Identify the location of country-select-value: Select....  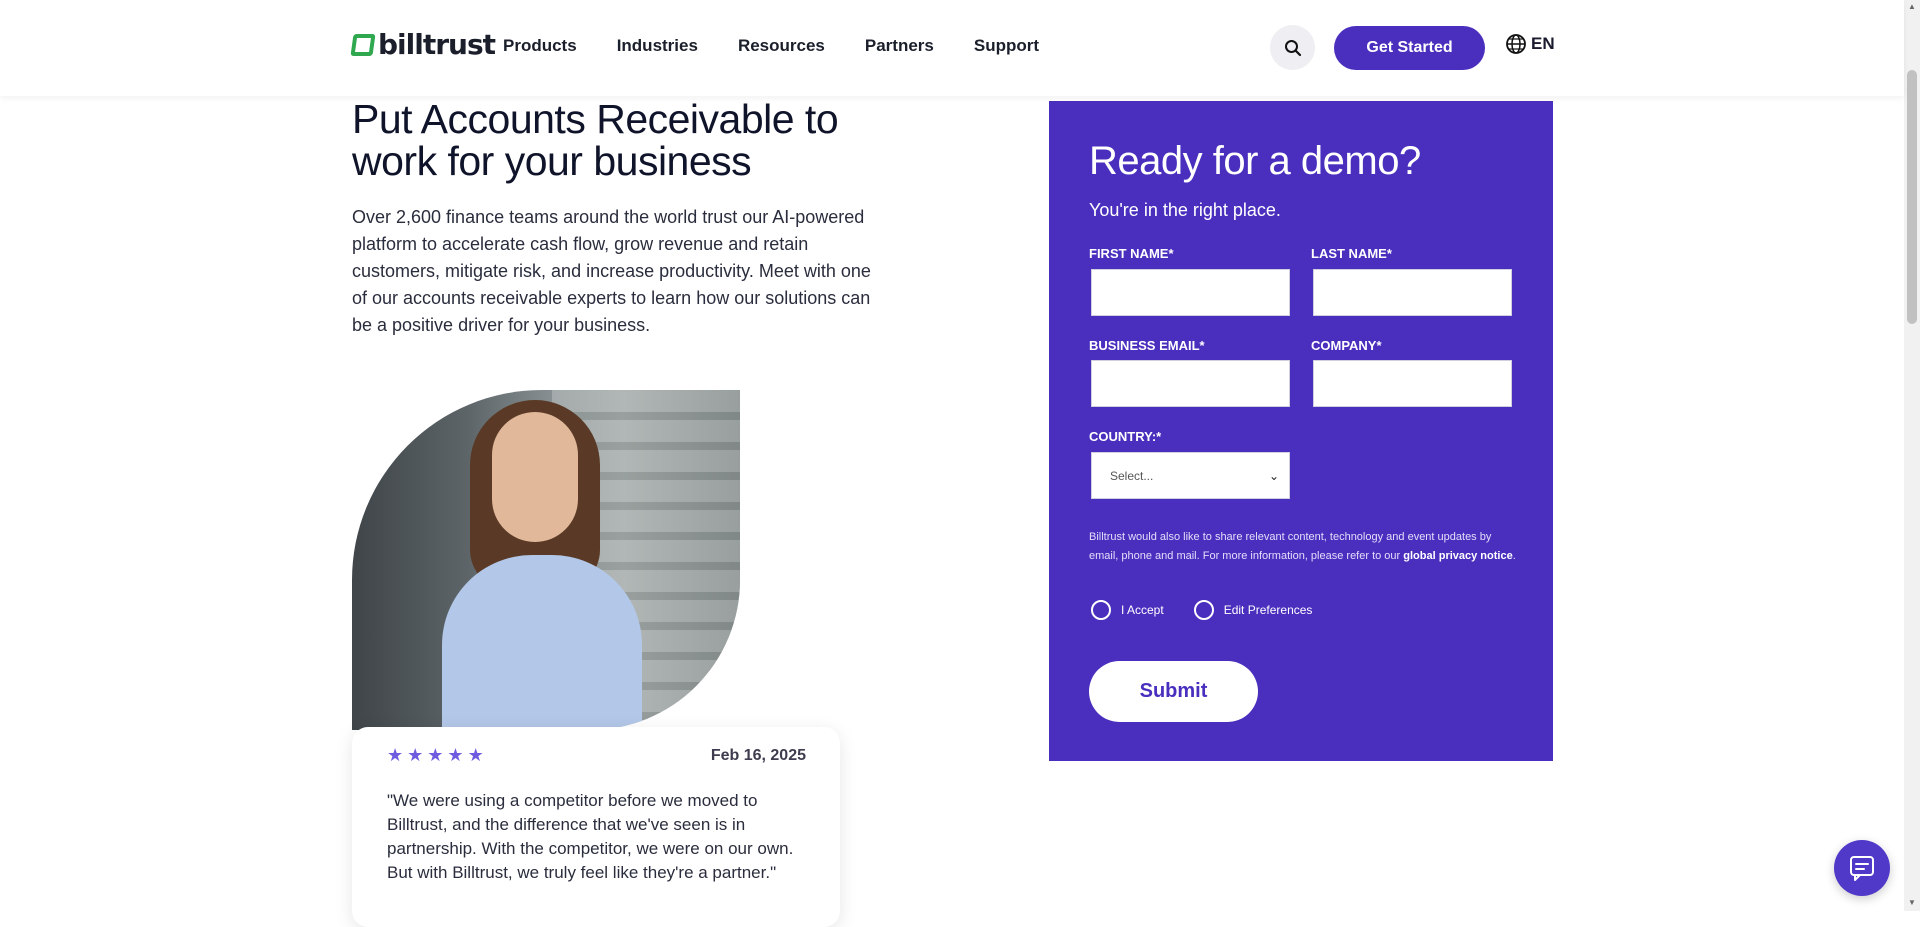
(1132, 475).